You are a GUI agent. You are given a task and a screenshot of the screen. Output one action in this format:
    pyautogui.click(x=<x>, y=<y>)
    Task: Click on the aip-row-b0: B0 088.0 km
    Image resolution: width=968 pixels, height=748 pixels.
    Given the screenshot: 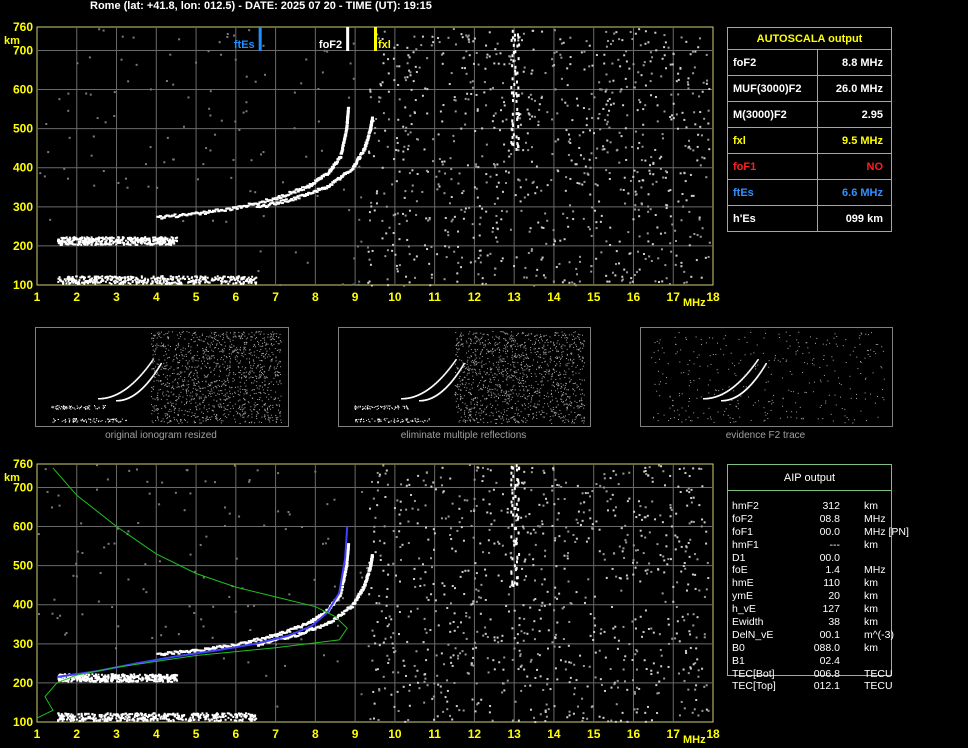 What is the action you would take?
    pyautogui.click(x=823, y=648)
    